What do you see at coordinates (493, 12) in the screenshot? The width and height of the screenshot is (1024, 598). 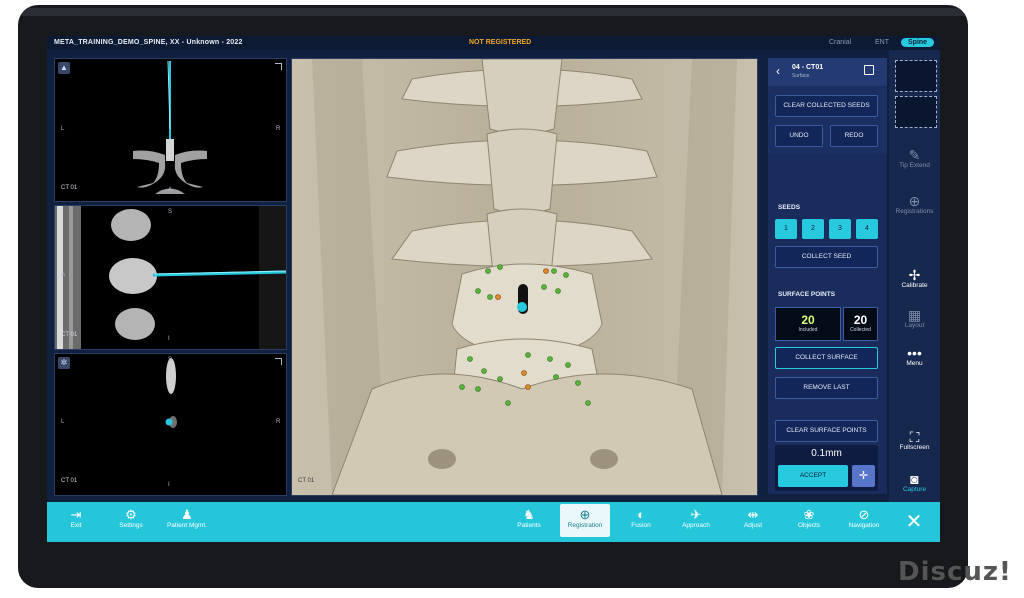 I see `monitor-highlight` at bounding box center [493, 12].